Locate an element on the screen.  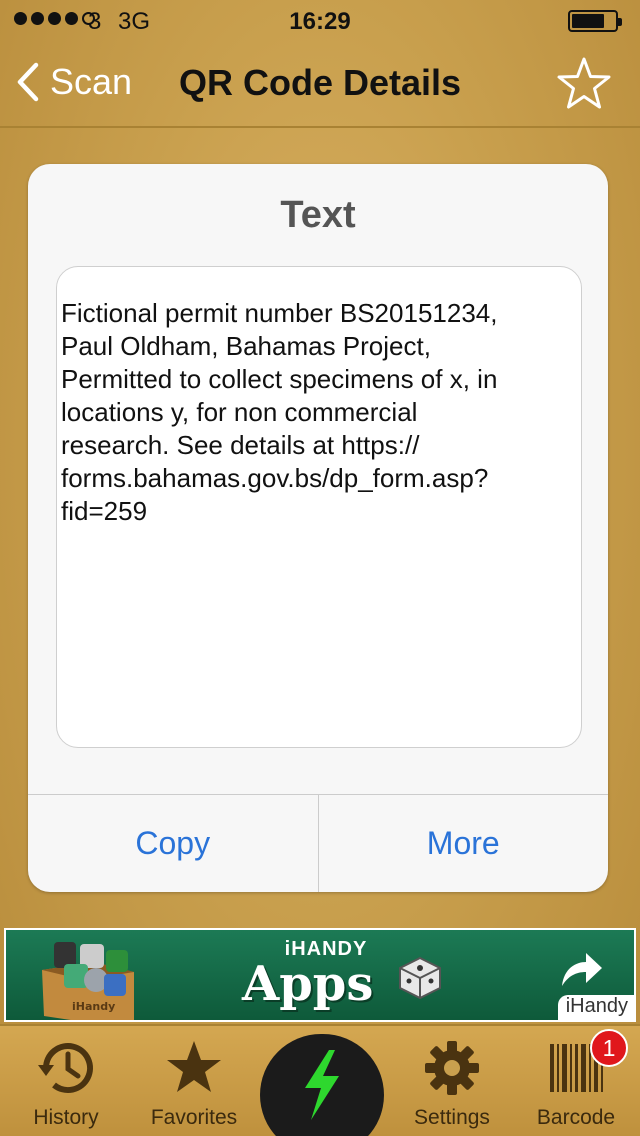
tab-history: History is located at coordinates (66, 1081).